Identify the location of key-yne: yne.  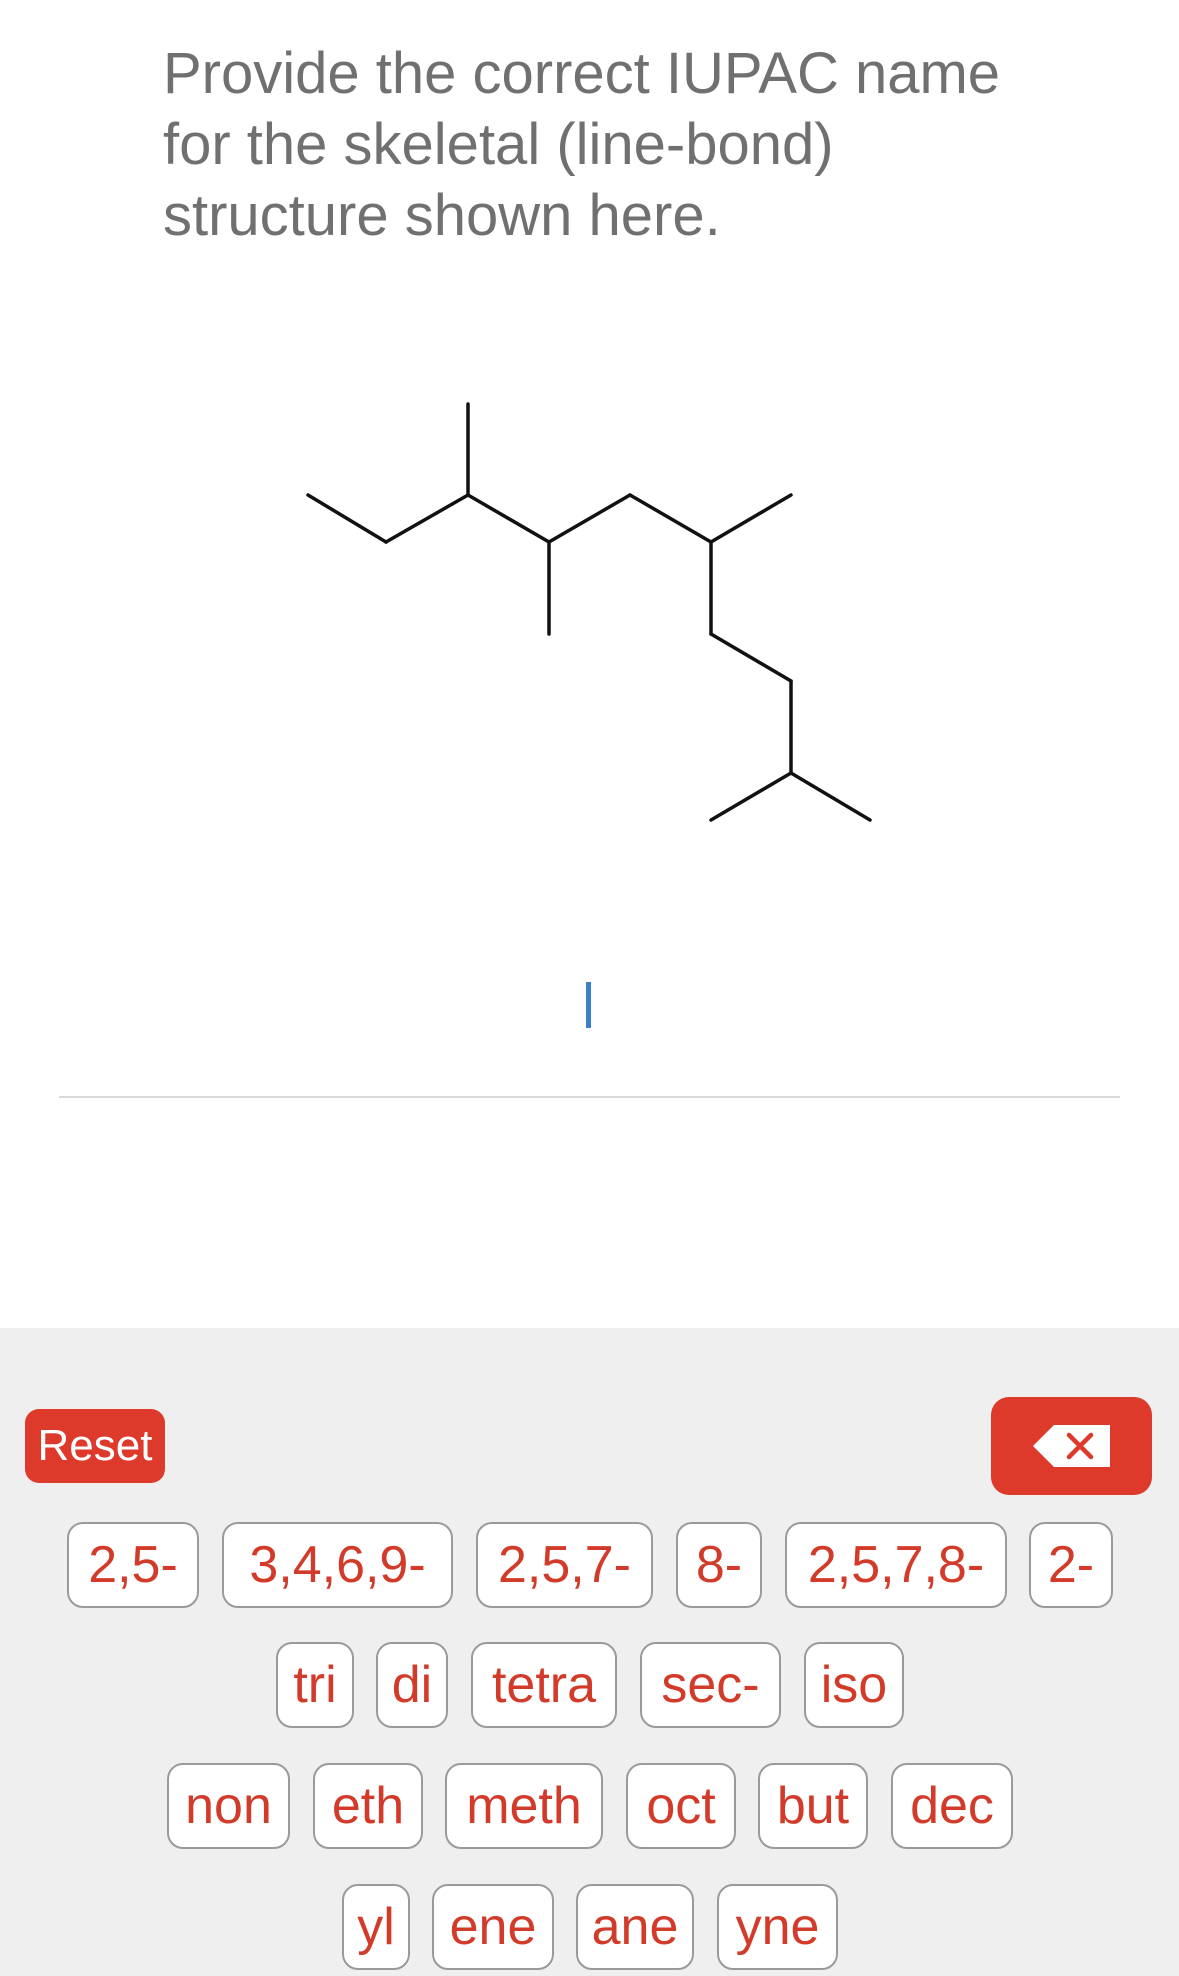
(777, 1927).